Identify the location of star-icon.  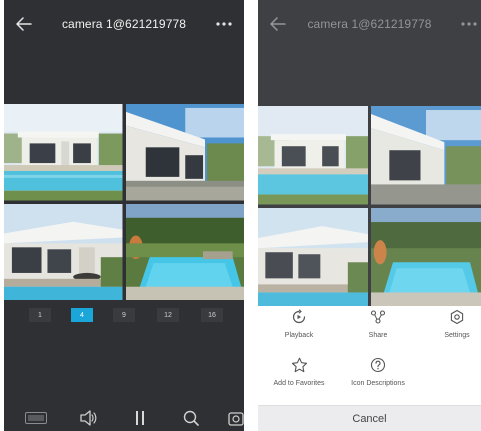
(299, 365).